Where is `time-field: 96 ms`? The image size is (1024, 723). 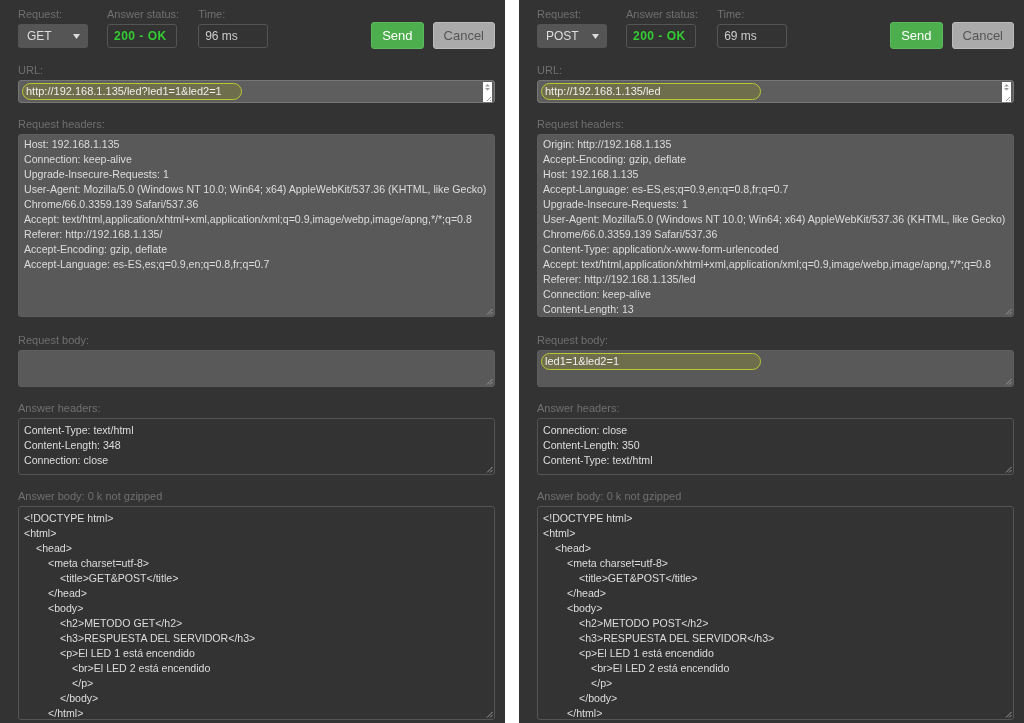
time-field: 96 ms is located at coordinates (233, 36).